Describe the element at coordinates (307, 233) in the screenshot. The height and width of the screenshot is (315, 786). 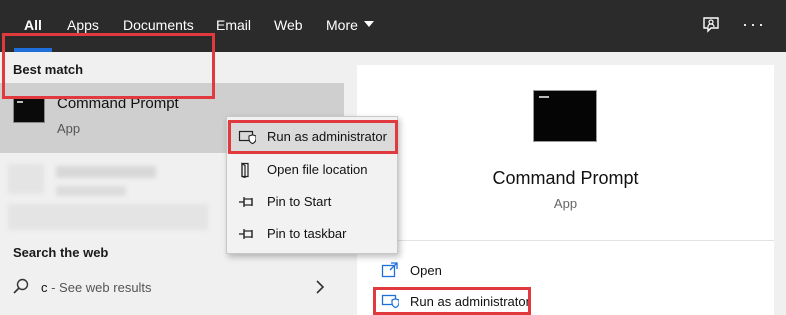
I see `menu-item-label: Pin to taskbar` at that location.